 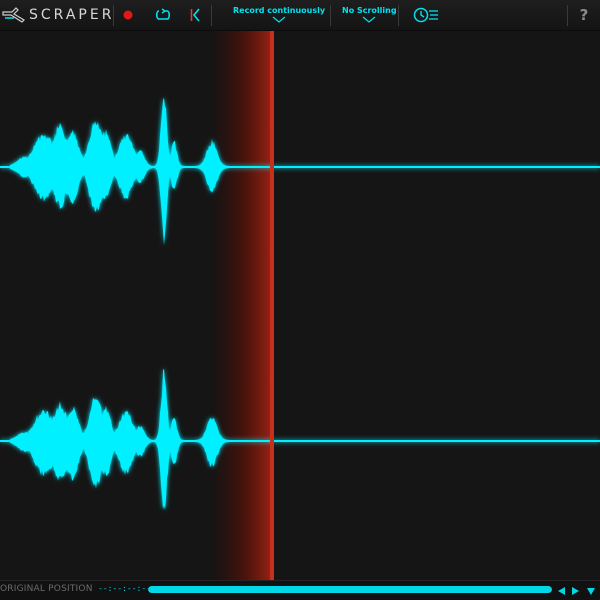 I want to click on record-mode-label: Record continuously, so click(x=279, y=10).